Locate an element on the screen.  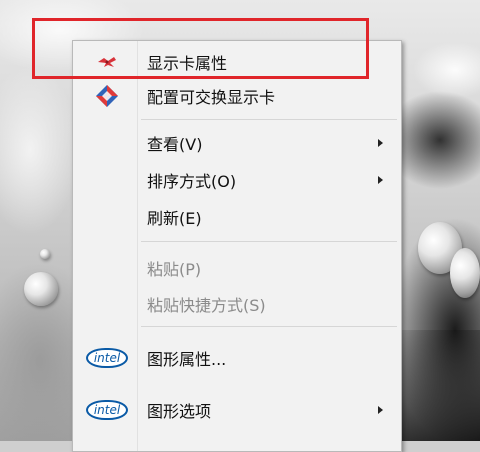
menu-item-view: 查看(V) is located at coordinates (237, 143).